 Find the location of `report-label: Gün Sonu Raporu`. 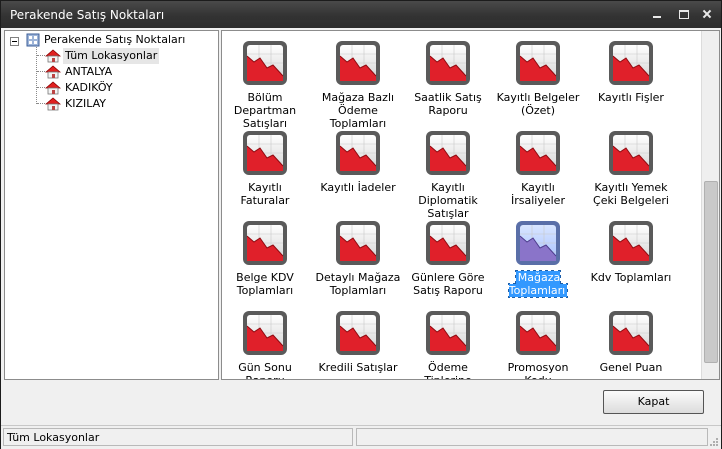

report-label: Gün Sonu Raporu is located at coordinates (265, 370).